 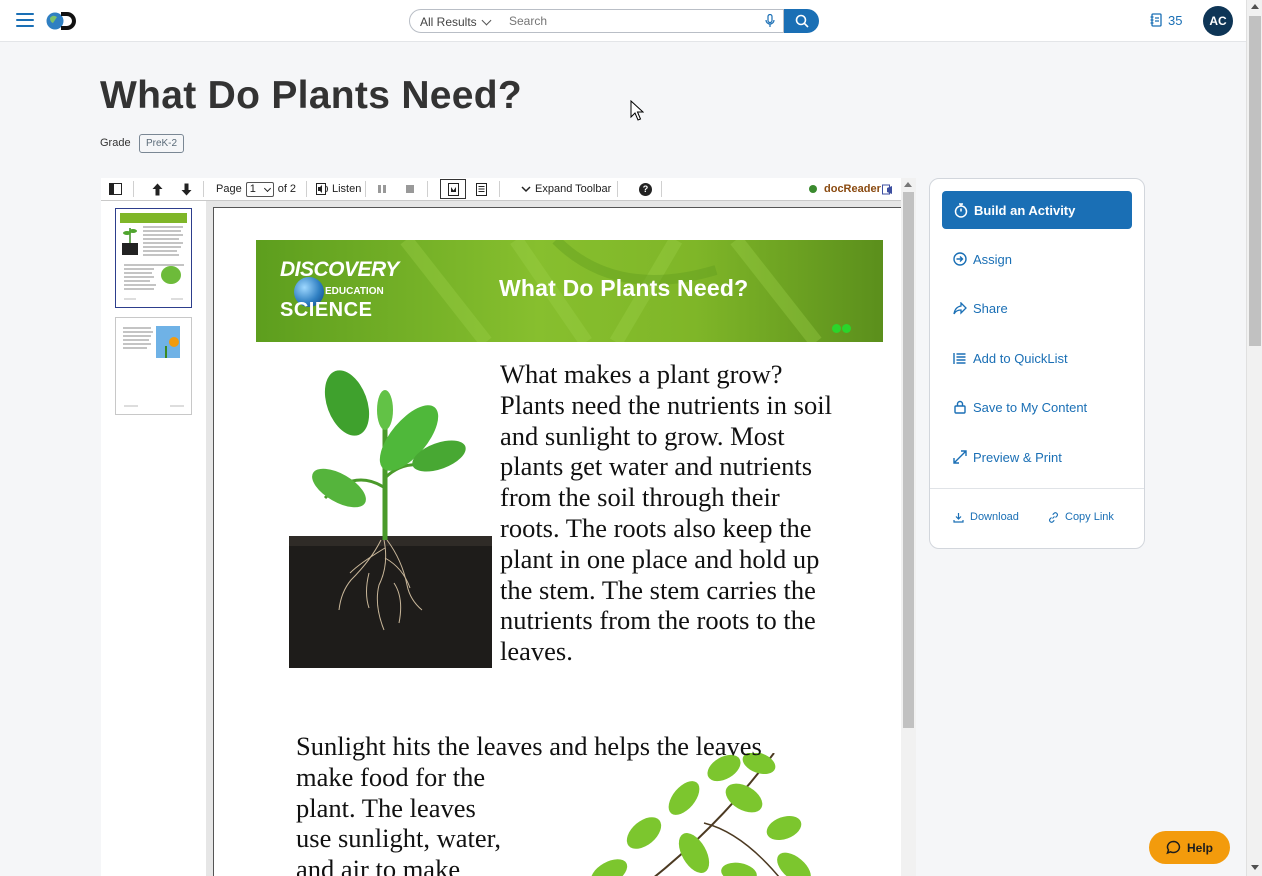 I want to click on search-input, so click(x=640, y=21).